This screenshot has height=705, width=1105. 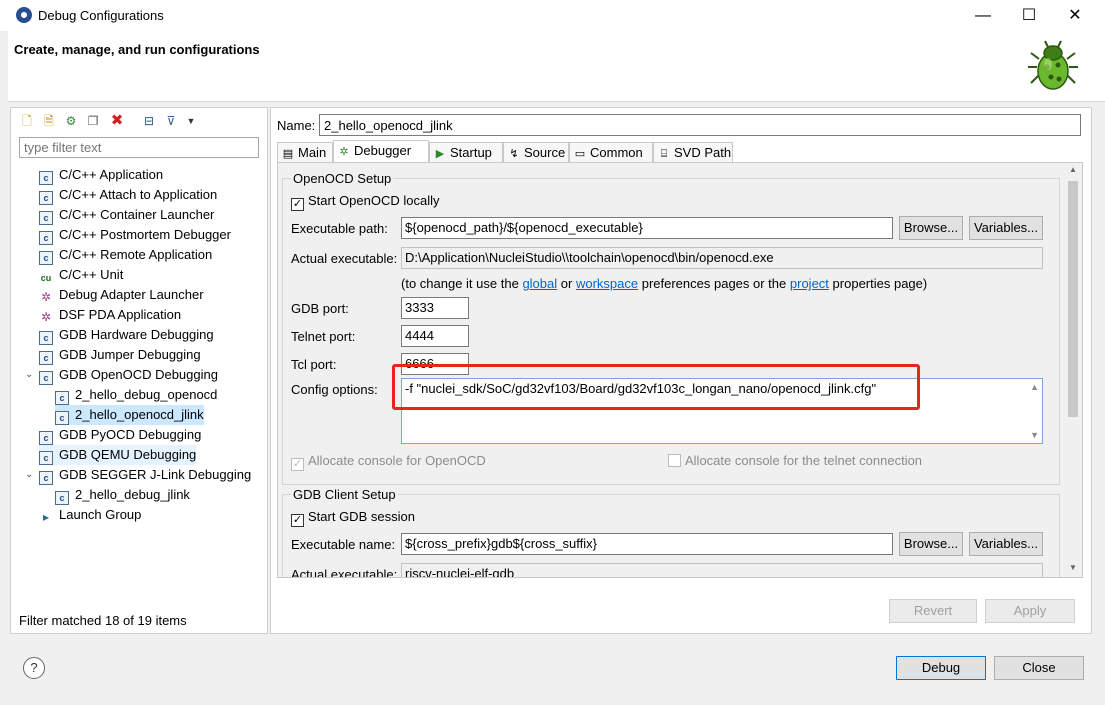 What do you see at coordinates (171, 121) in the screenshot?
I see `filter-icon: ⊽` at bounding box center [171, 121].